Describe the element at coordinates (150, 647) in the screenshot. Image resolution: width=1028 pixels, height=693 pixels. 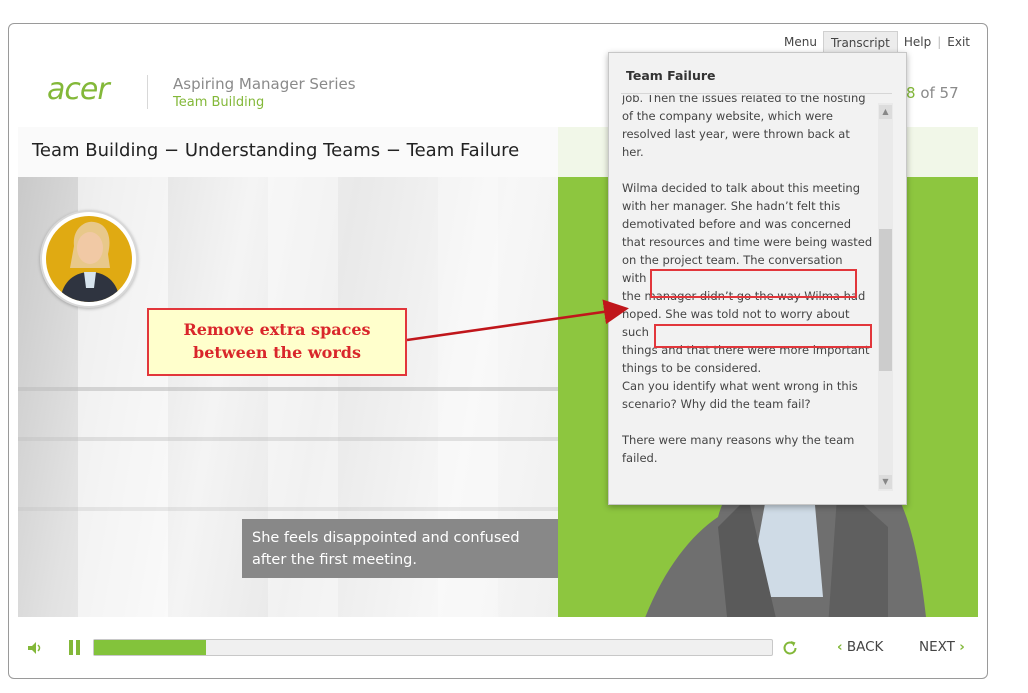
I see `progress-fill` at that location.